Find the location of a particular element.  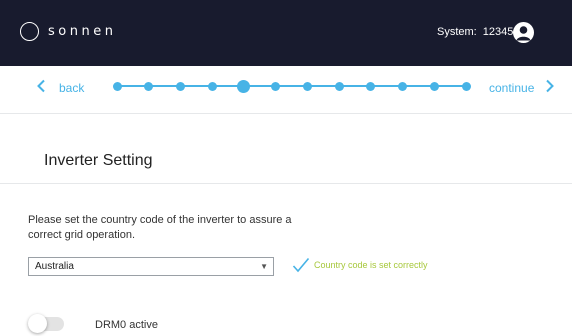

drm0-toggle is located at coordinates (46, 323).